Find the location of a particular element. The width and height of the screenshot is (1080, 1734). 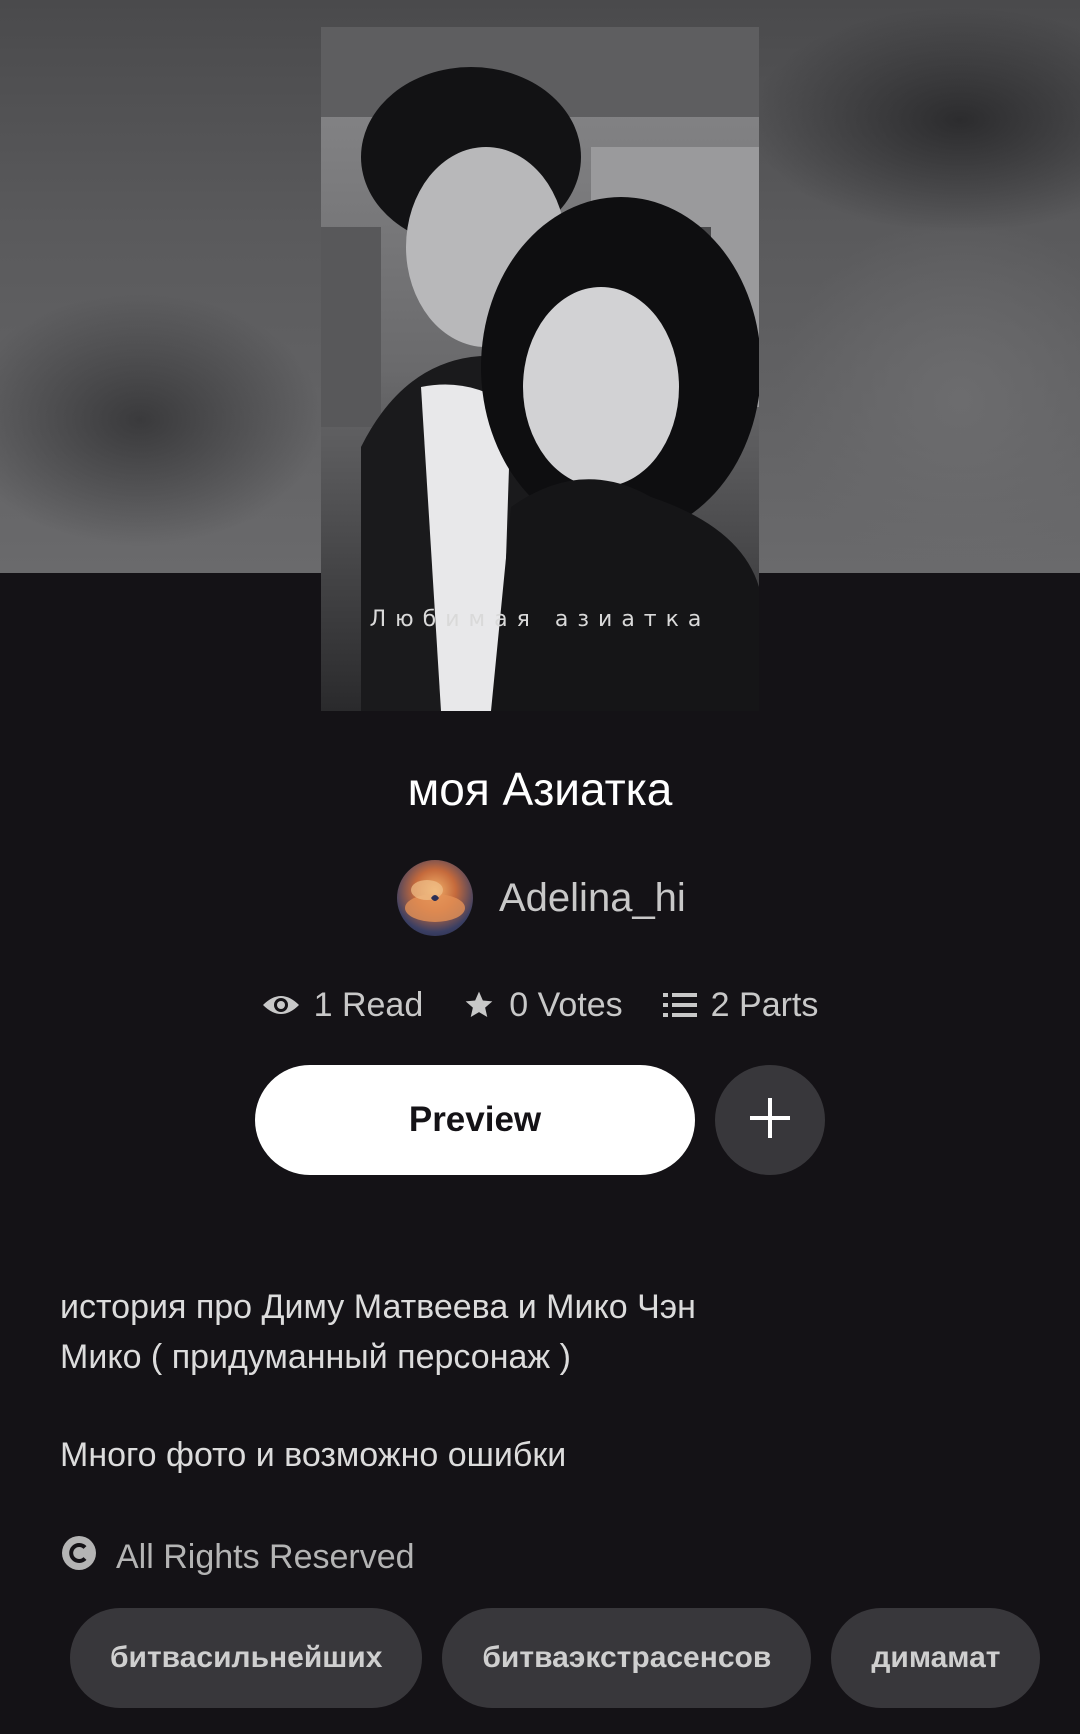

parts-stat: 2 Parts is located at coordinates (740, 1005).